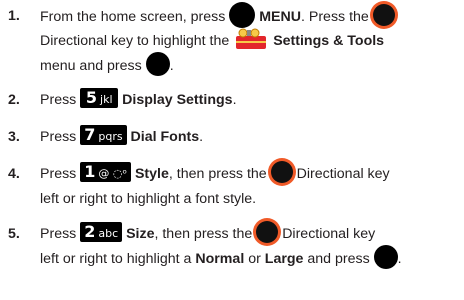 This screenshot has height=300, width=464. Describe the element at coordinates (106, 100) in the screenshot. I see `key-letters: jkl` at that location.